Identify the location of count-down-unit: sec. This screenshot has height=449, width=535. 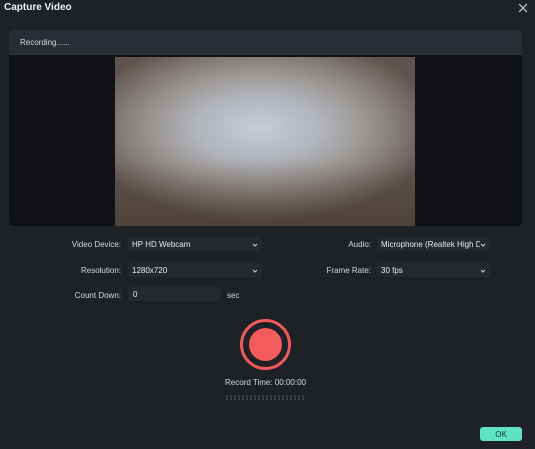
(233, 295).